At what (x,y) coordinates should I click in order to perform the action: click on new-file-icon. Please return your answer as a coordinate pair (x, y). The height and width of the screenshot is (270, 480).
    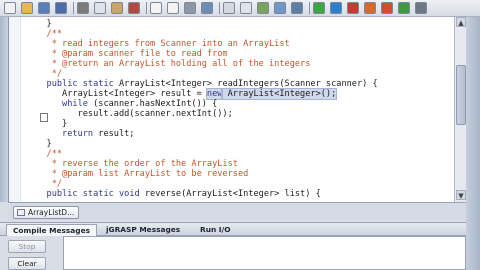
    Looking at the image, I should click on (10, 8).